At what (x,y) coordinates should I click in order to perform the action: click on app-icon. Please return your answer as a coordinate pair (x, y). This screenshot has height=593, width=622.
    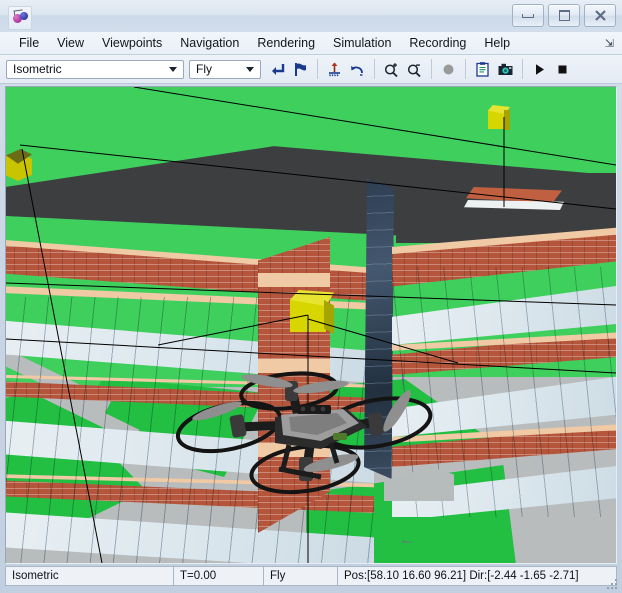
    Looking at the image, I should click on (20, 18).